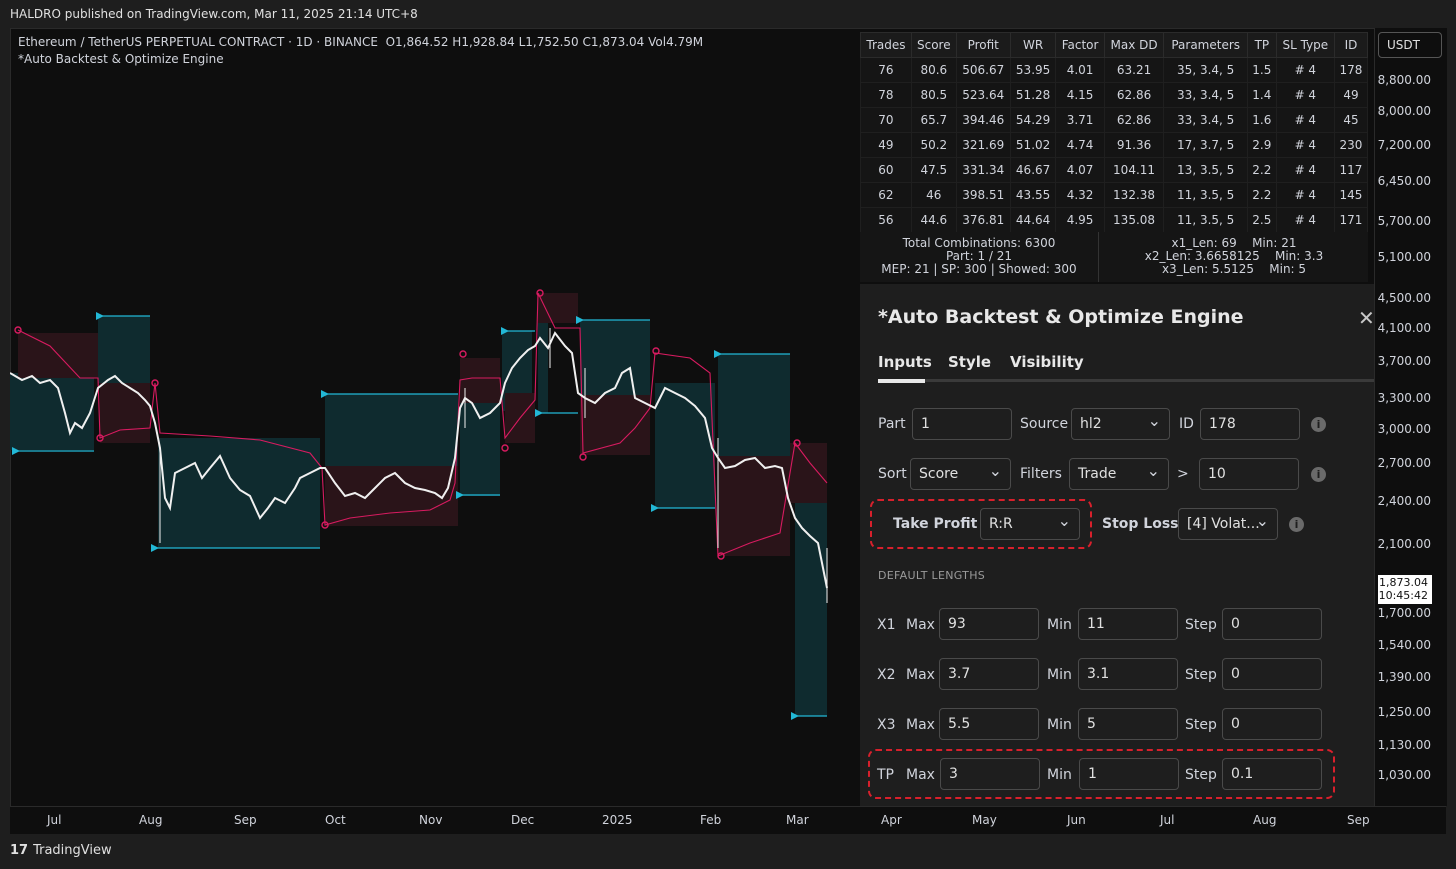 Image resolution: width=1456 pixels, height=869 pixels. What do you see at coordinates (1405, 589) in the screenshot?
I see `last-price-tag: 1,873.04 10:45:42` at bounding box center [1405, 589].